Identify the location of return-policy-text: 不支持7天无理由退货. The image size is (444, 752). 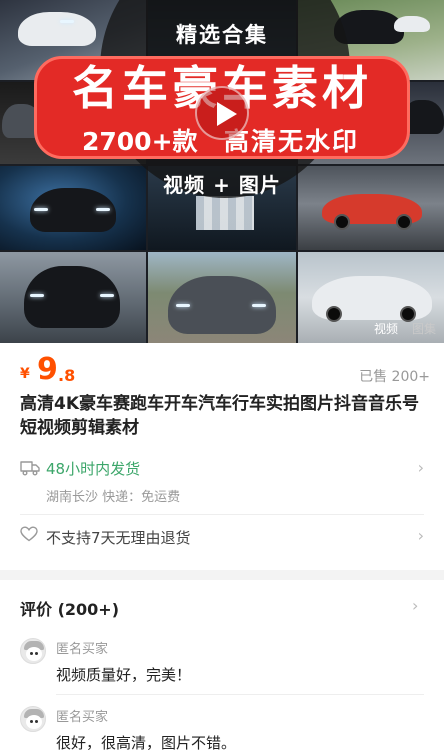
(118, 538).